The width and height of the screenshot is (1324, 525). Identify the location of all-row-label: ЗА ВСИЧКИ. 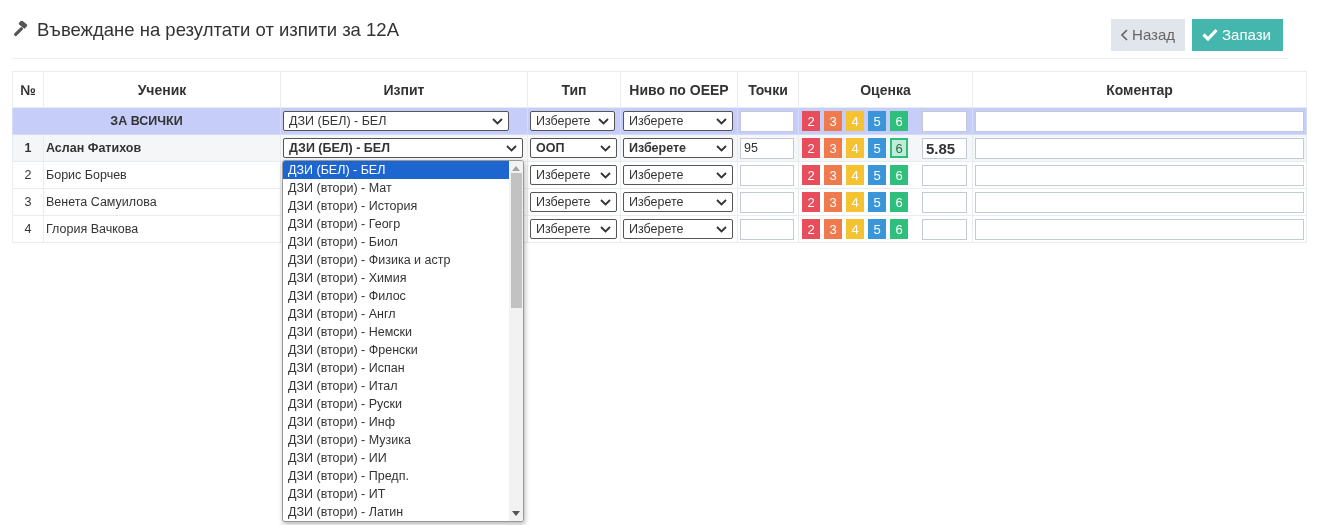
(146, 121).